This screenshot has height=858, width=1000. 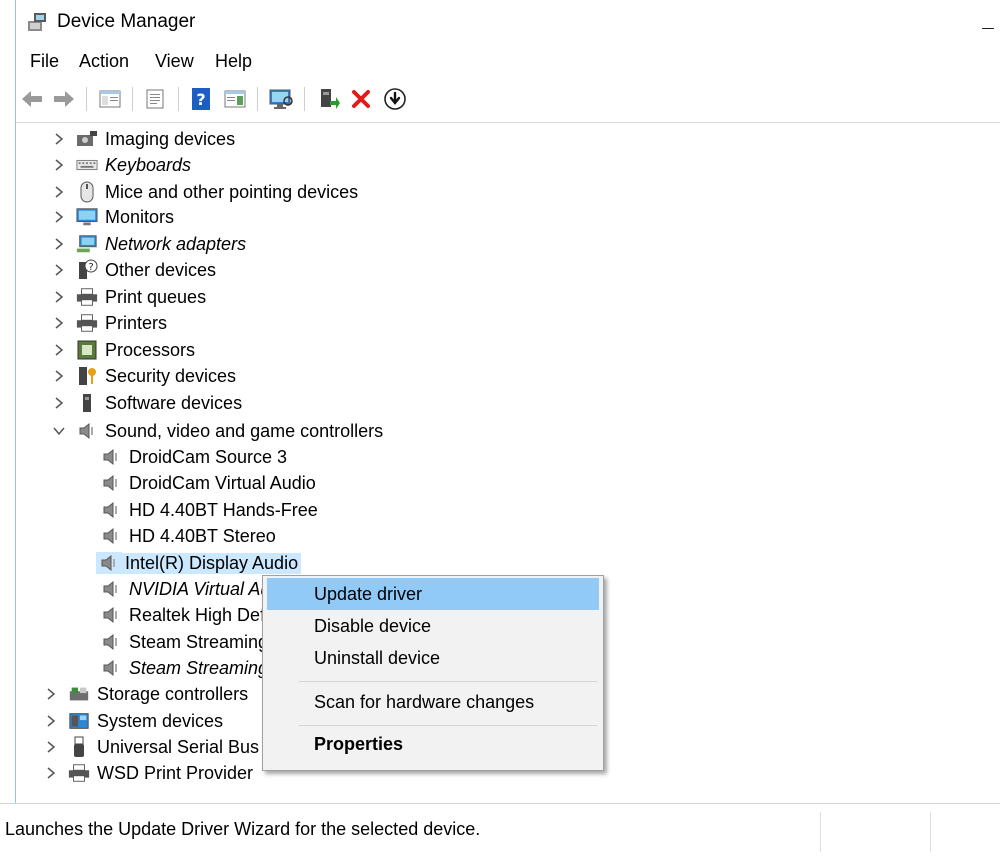 I want to click on tree-item-mice: Mice and other pointing devices, so click(x=205, y=192).